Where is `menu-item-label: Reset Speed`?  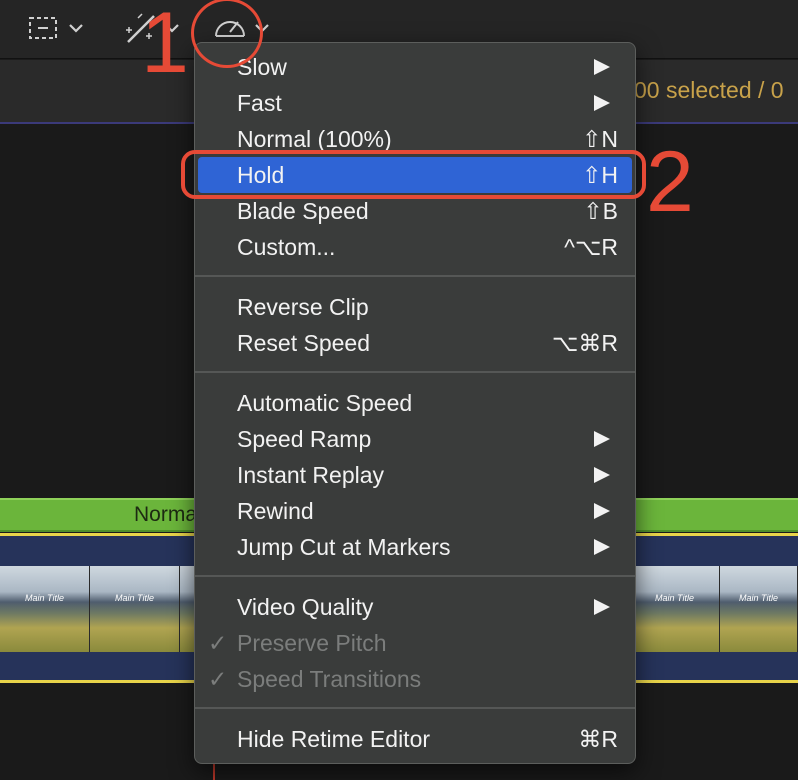 menu-item-label: Reset Speed is located at coordinates (303, 343).